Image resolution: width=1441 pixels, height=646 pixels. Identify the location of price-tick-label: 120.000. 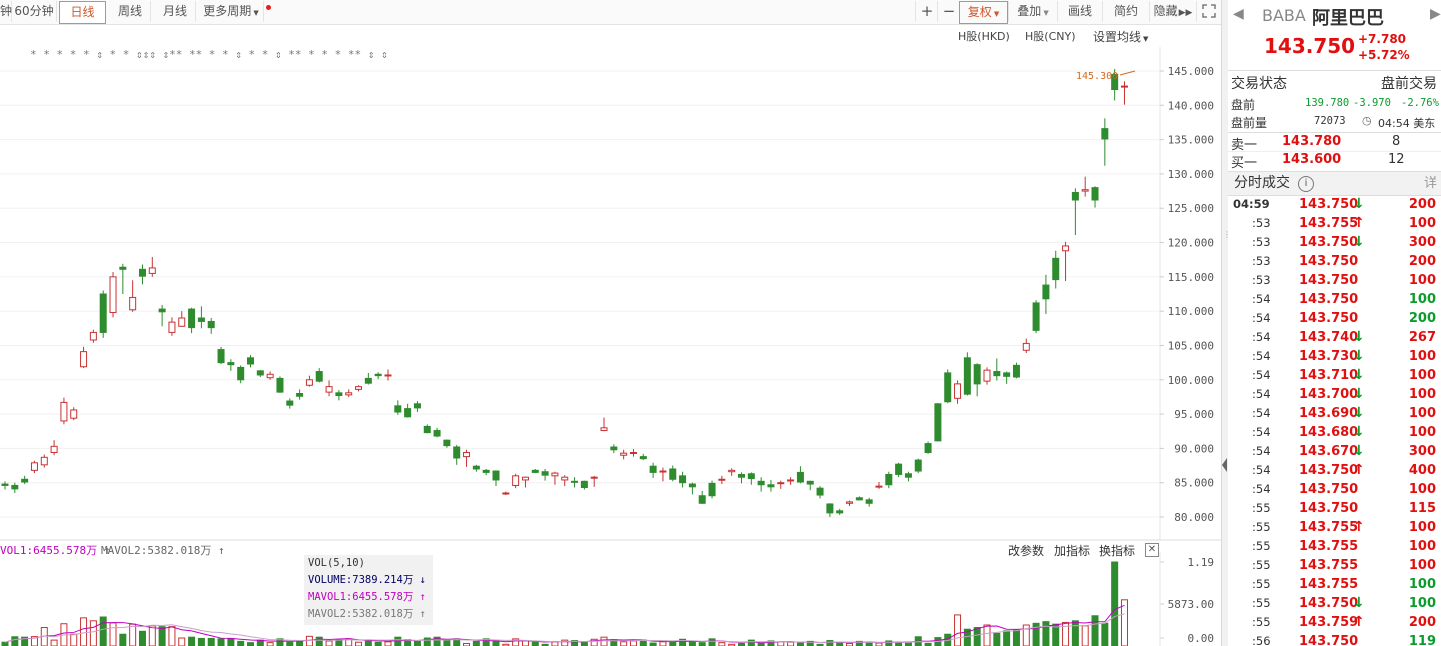
(1191, 243).